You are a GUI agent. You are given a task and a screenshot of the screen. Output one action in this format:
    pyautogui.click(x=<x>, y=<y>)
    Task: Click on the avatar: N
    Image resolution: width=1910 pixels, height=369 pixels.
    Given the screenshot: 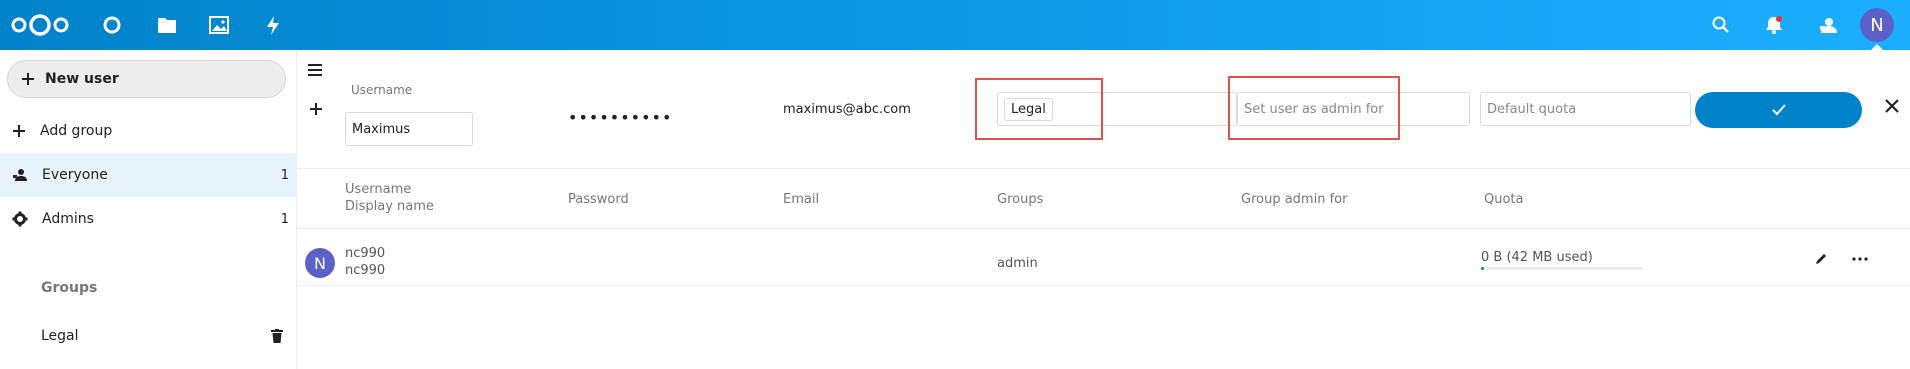 What is the action you would take?
    pyautogui.click(x=320, y=263)
    